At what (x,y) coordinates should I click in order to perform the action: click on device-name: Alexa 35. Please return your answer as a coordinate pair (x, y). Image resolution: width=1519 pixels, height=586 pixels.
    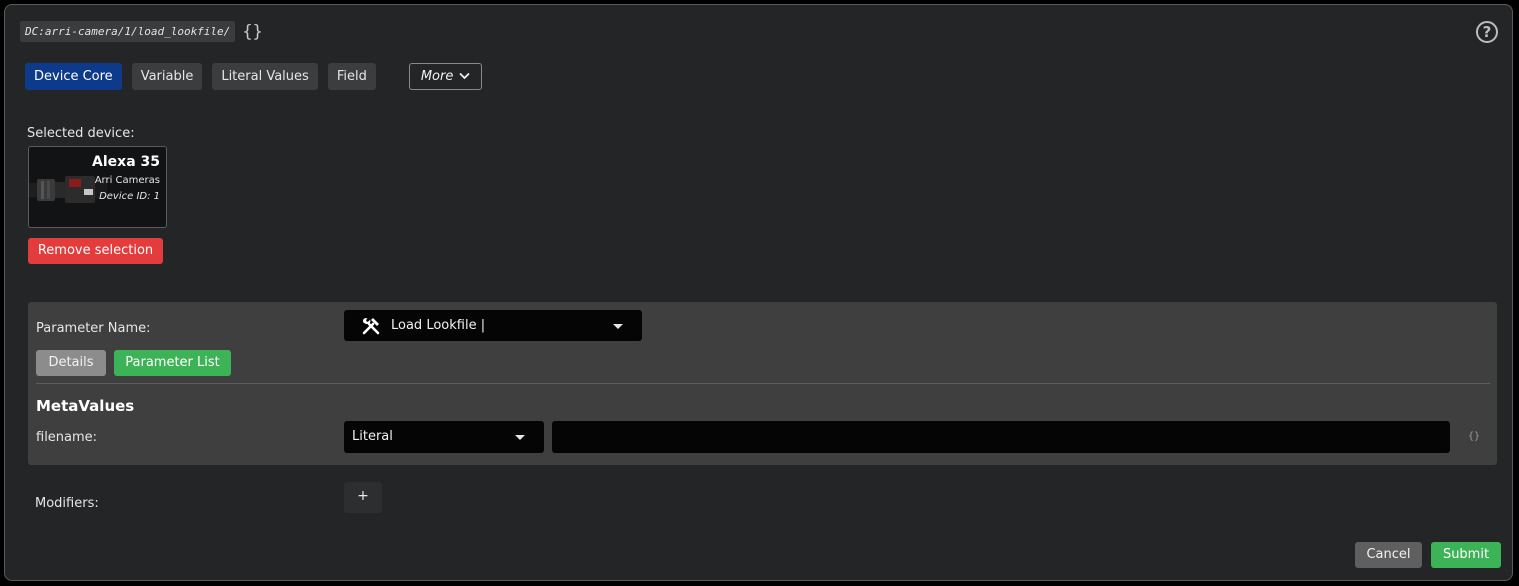
    Looking at the image, I should click on (126, 162).